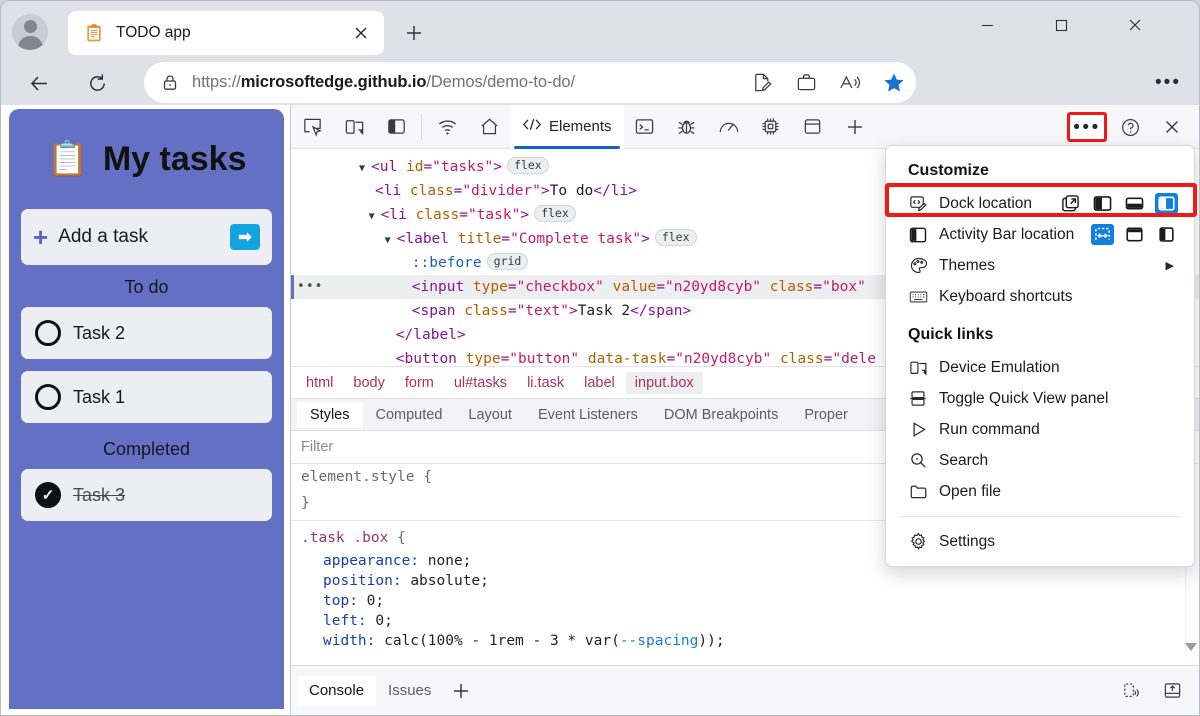  What do you see at coordinates (447, 127) in the screenshot?
I see `network-icon` at bounding box center [447, 127].